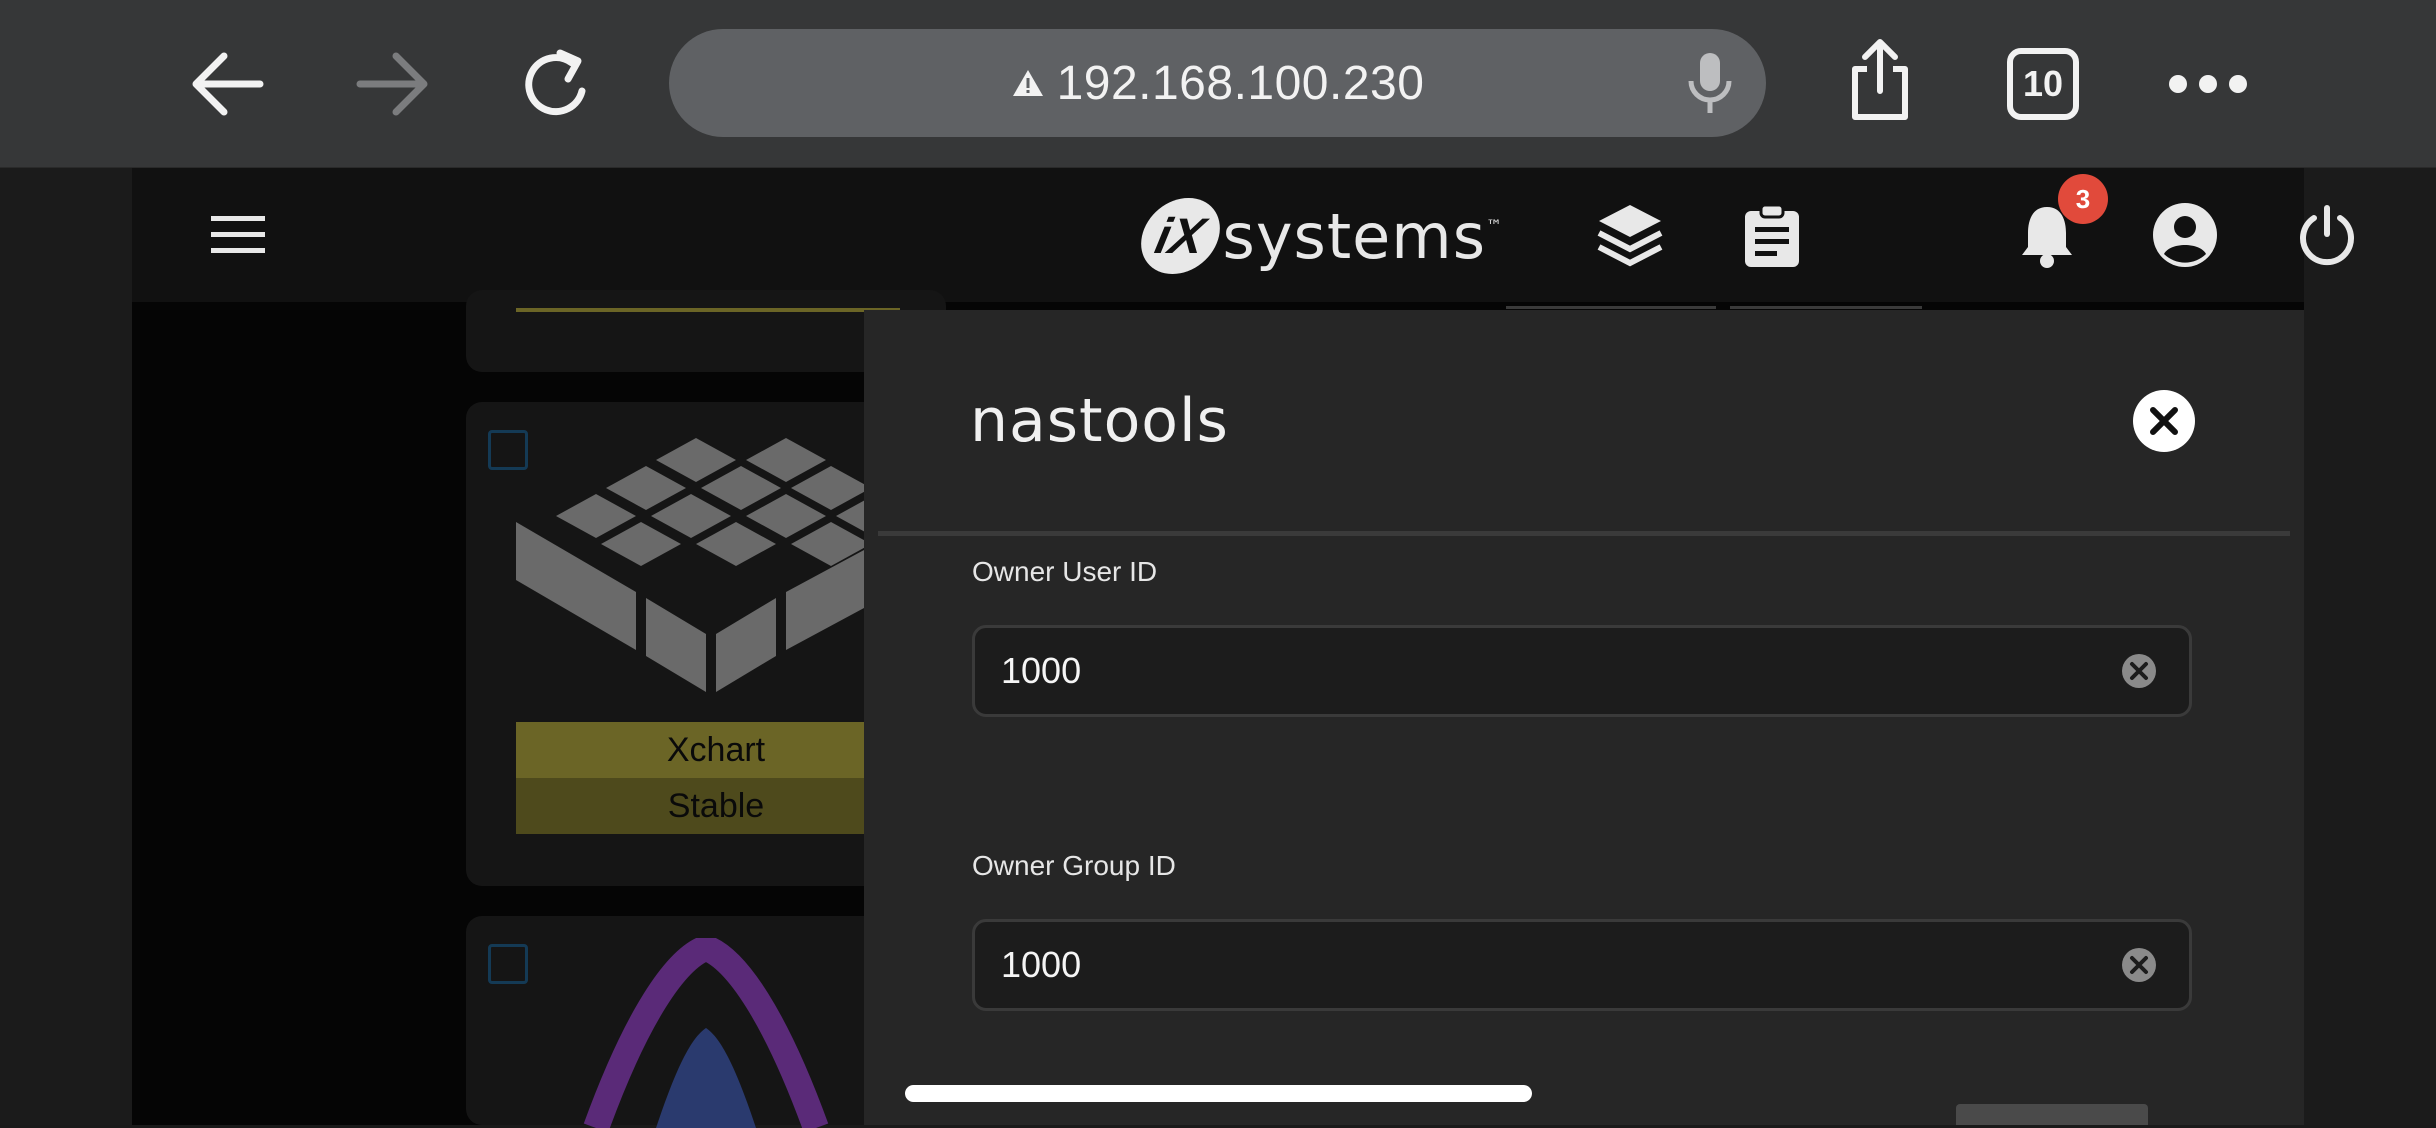  Describe the element at coordinates (1494, 225) in the screenshot. I see `logo-trademark: ™` at that location.